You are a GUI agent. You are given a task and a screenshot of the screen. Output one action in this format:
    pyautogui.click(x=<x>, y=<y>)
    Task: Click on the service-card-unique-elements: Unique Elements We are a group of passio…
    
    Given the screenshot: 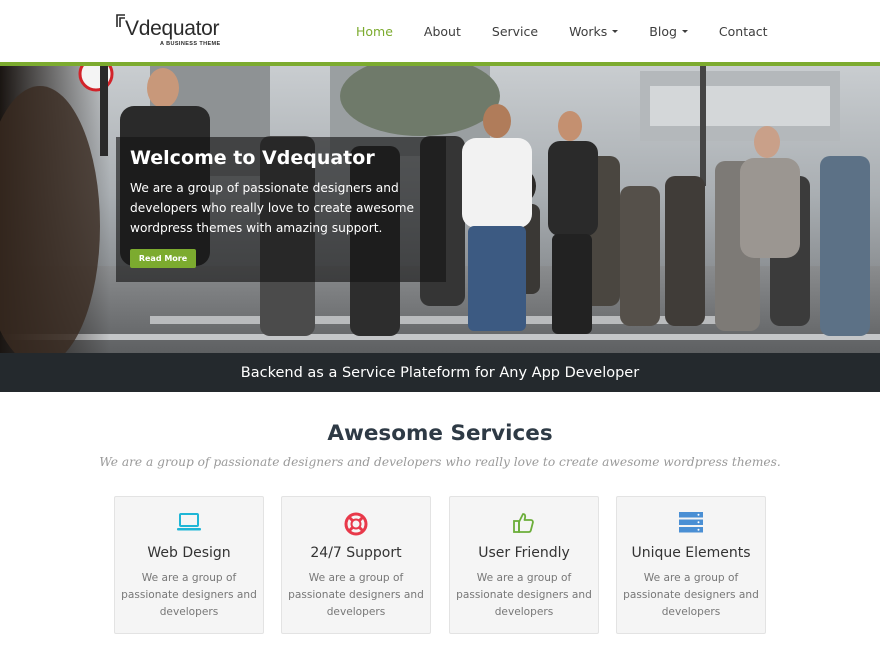 What is the action you would take?
    pyautogui.click(x=691, y=565)
    